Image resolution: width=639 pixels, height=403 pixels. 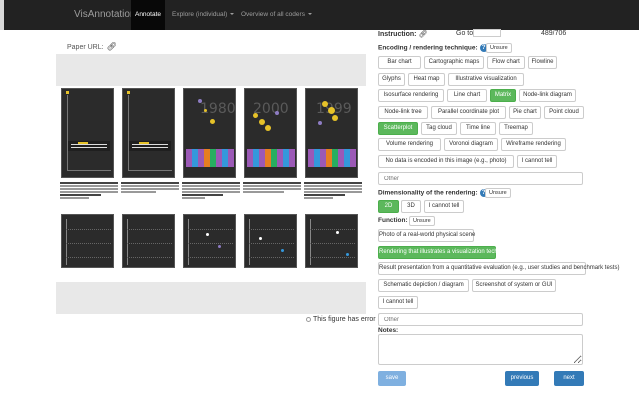 I want to click on nav-explore: Explore (individual), so click(x=203, y=15).